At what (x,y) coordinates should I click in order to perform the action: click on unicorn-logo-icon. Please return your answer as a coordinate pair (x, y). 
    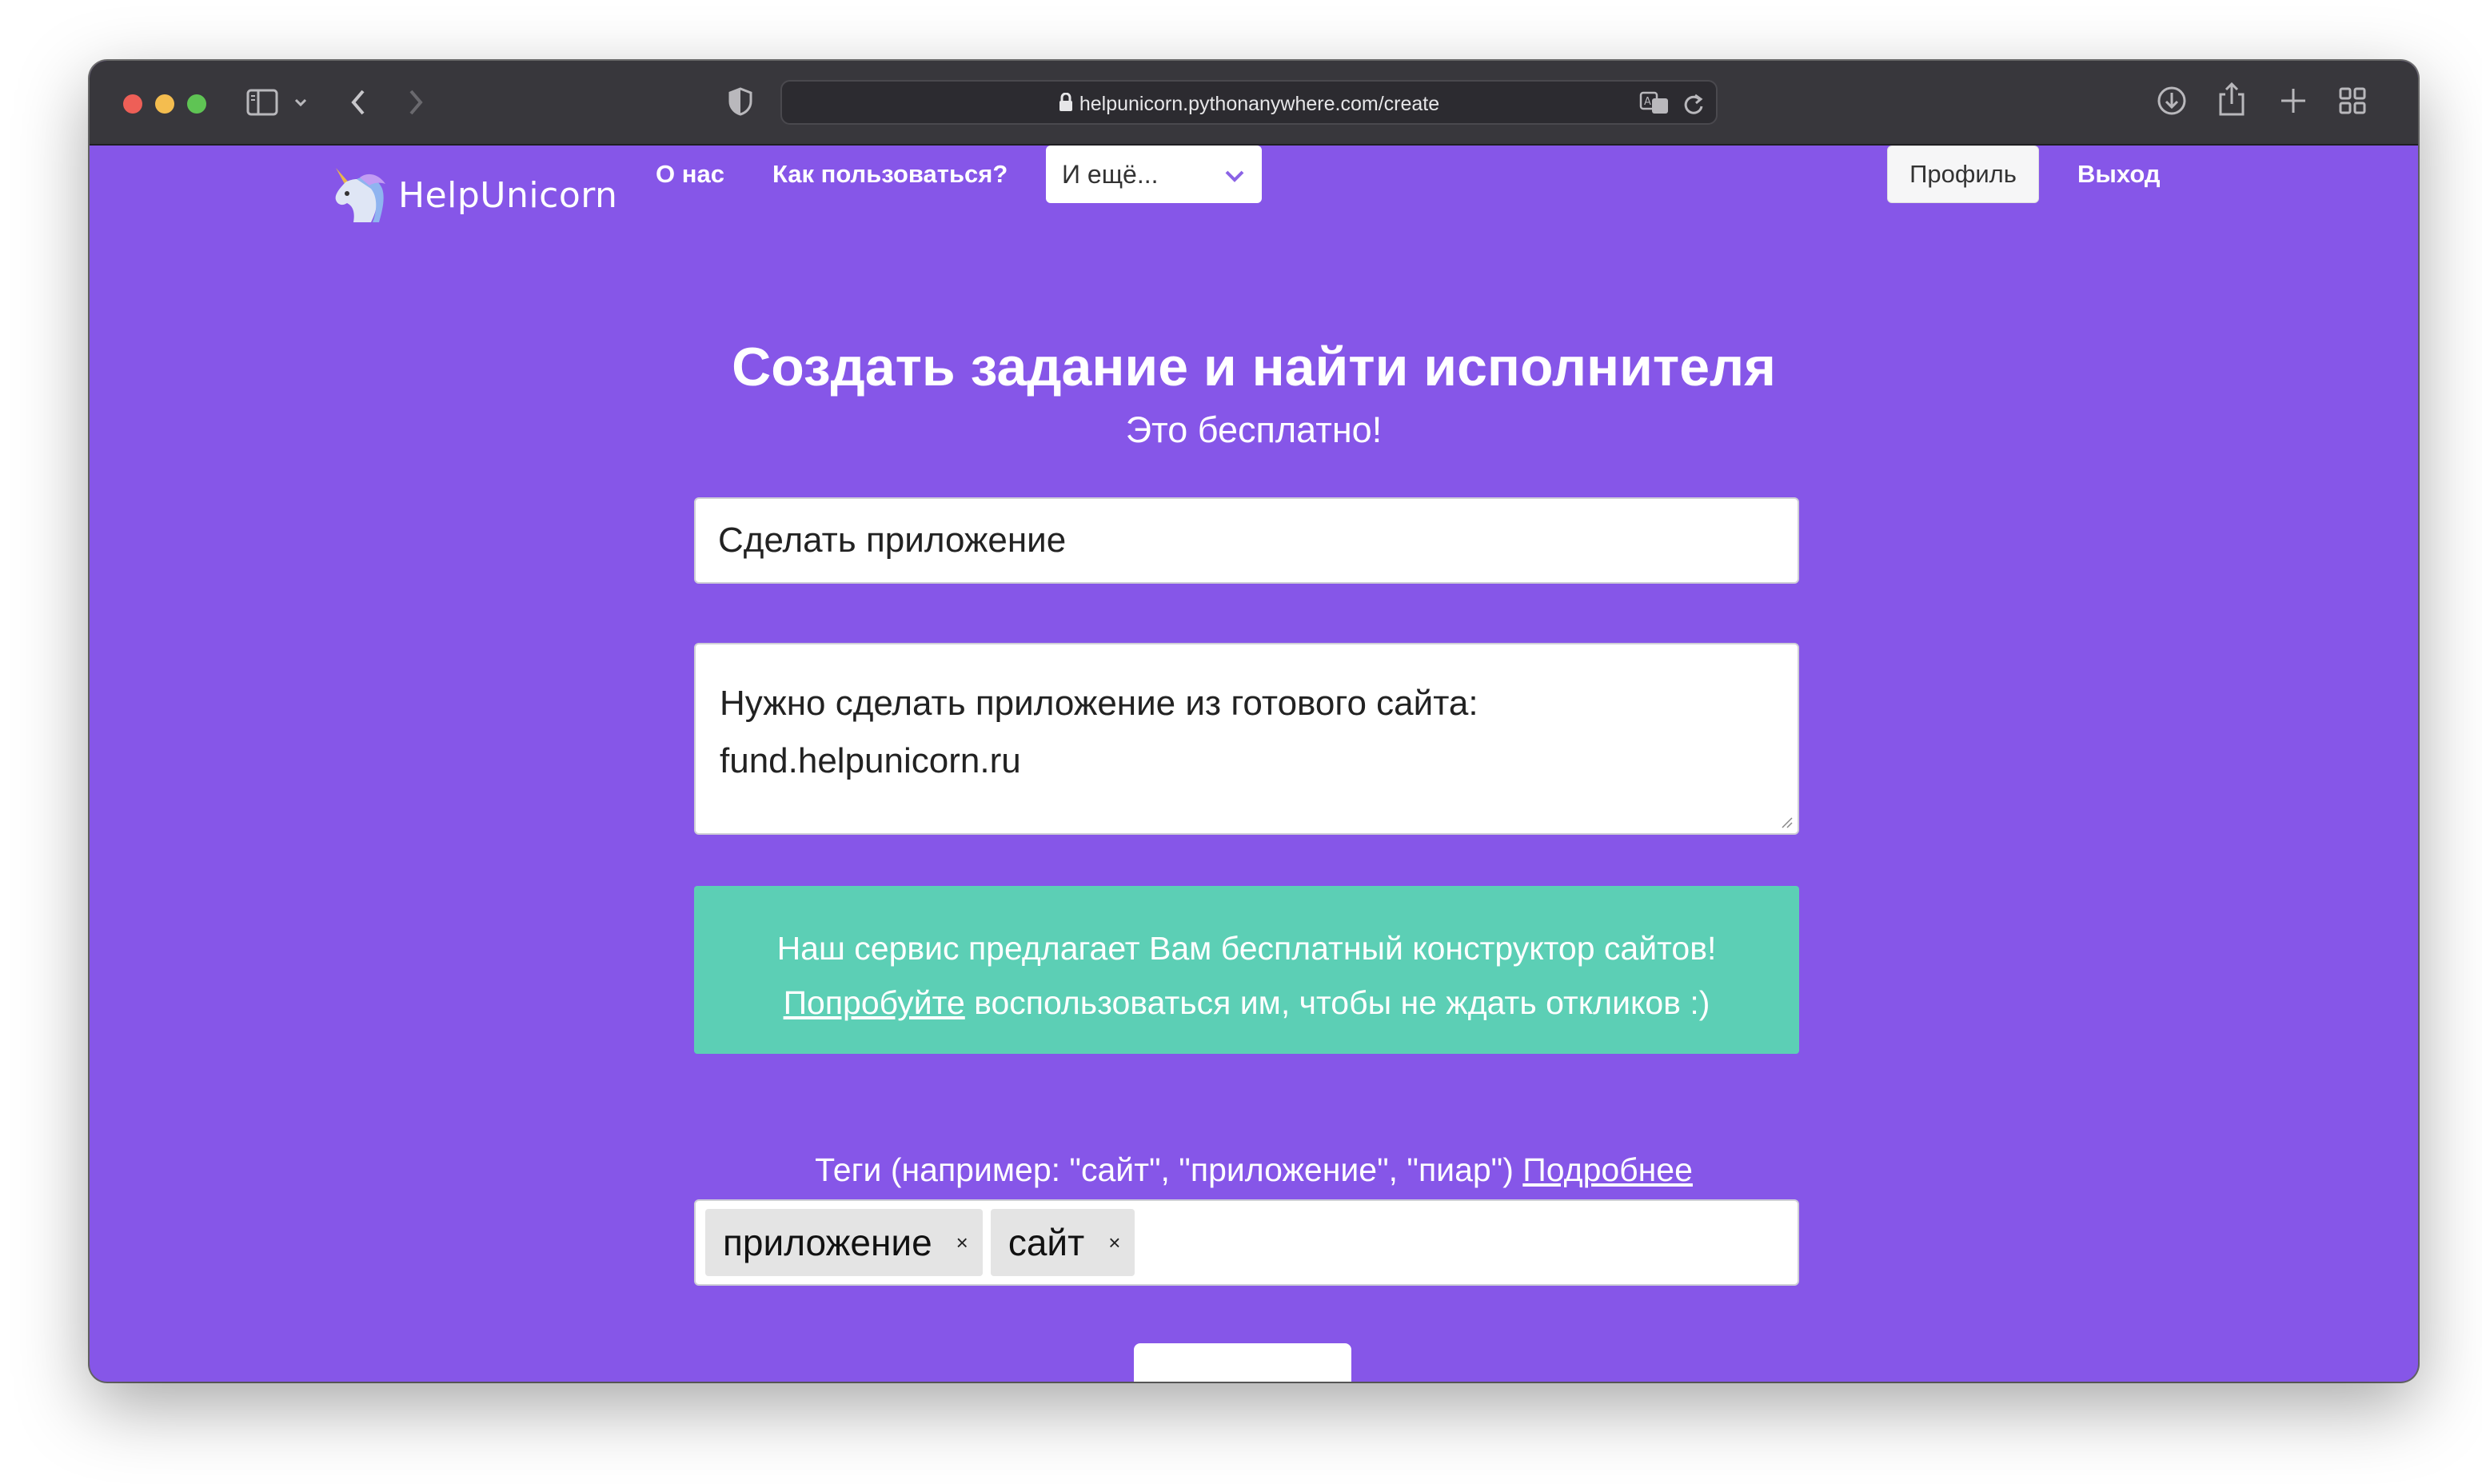
    Looking at the image, I should click on (360, 195).